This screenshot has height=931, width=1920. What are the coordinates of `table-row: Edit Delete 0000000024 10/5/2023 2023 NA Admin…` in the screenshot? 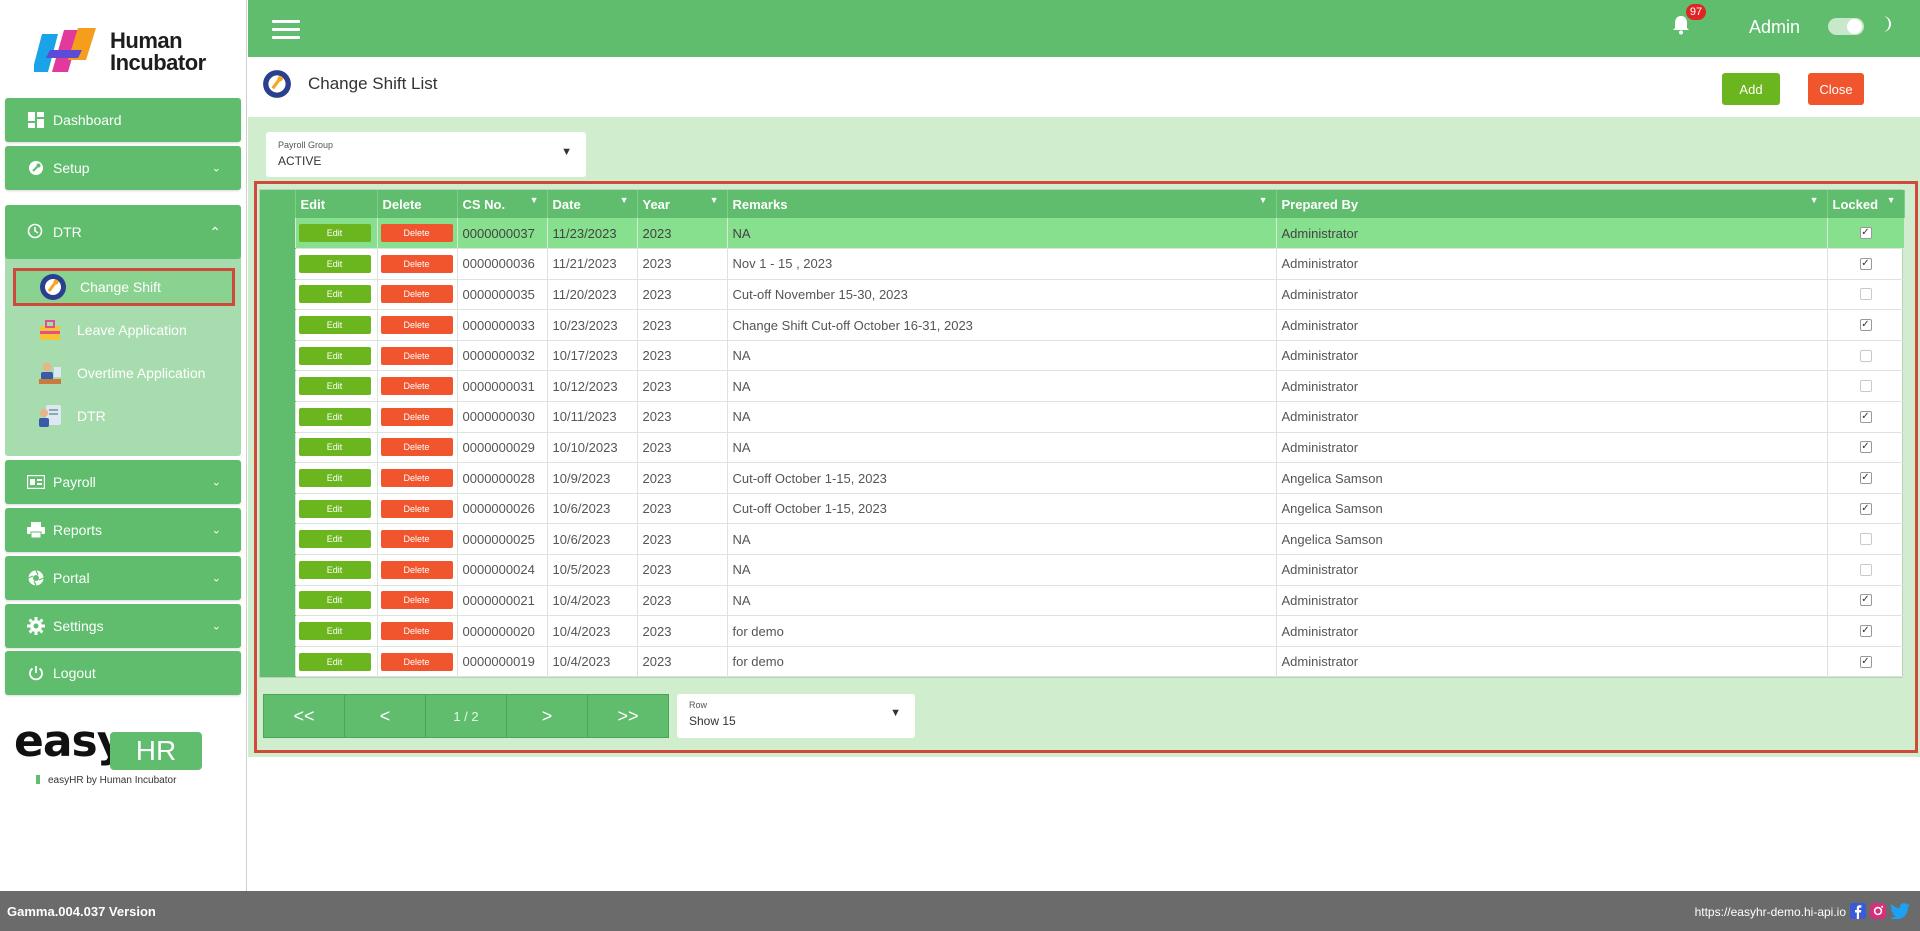 It's located at (1082, 570).